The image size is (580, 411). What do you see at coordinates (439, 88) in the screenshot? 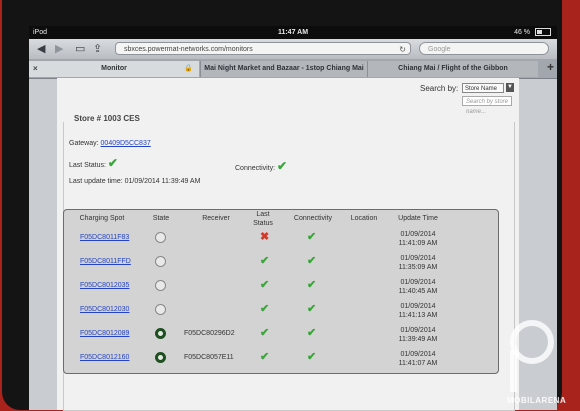
I see `search-by-label: Search by:` at bounding box center [439, 88].